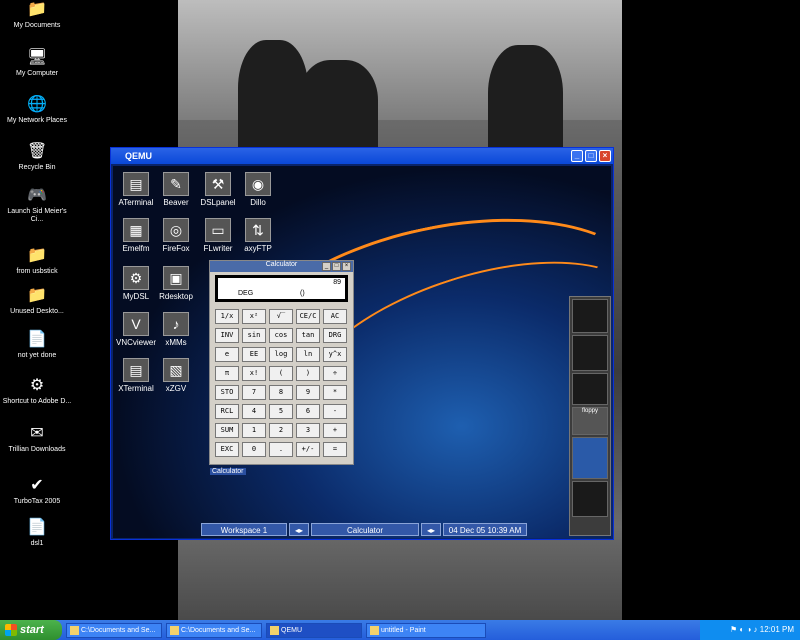 Image resolution: width=800 pixels, height=640 pixels. Describe the element at coordinates (227, 373) in the screenshot. I see `calc-key: π` at that location.